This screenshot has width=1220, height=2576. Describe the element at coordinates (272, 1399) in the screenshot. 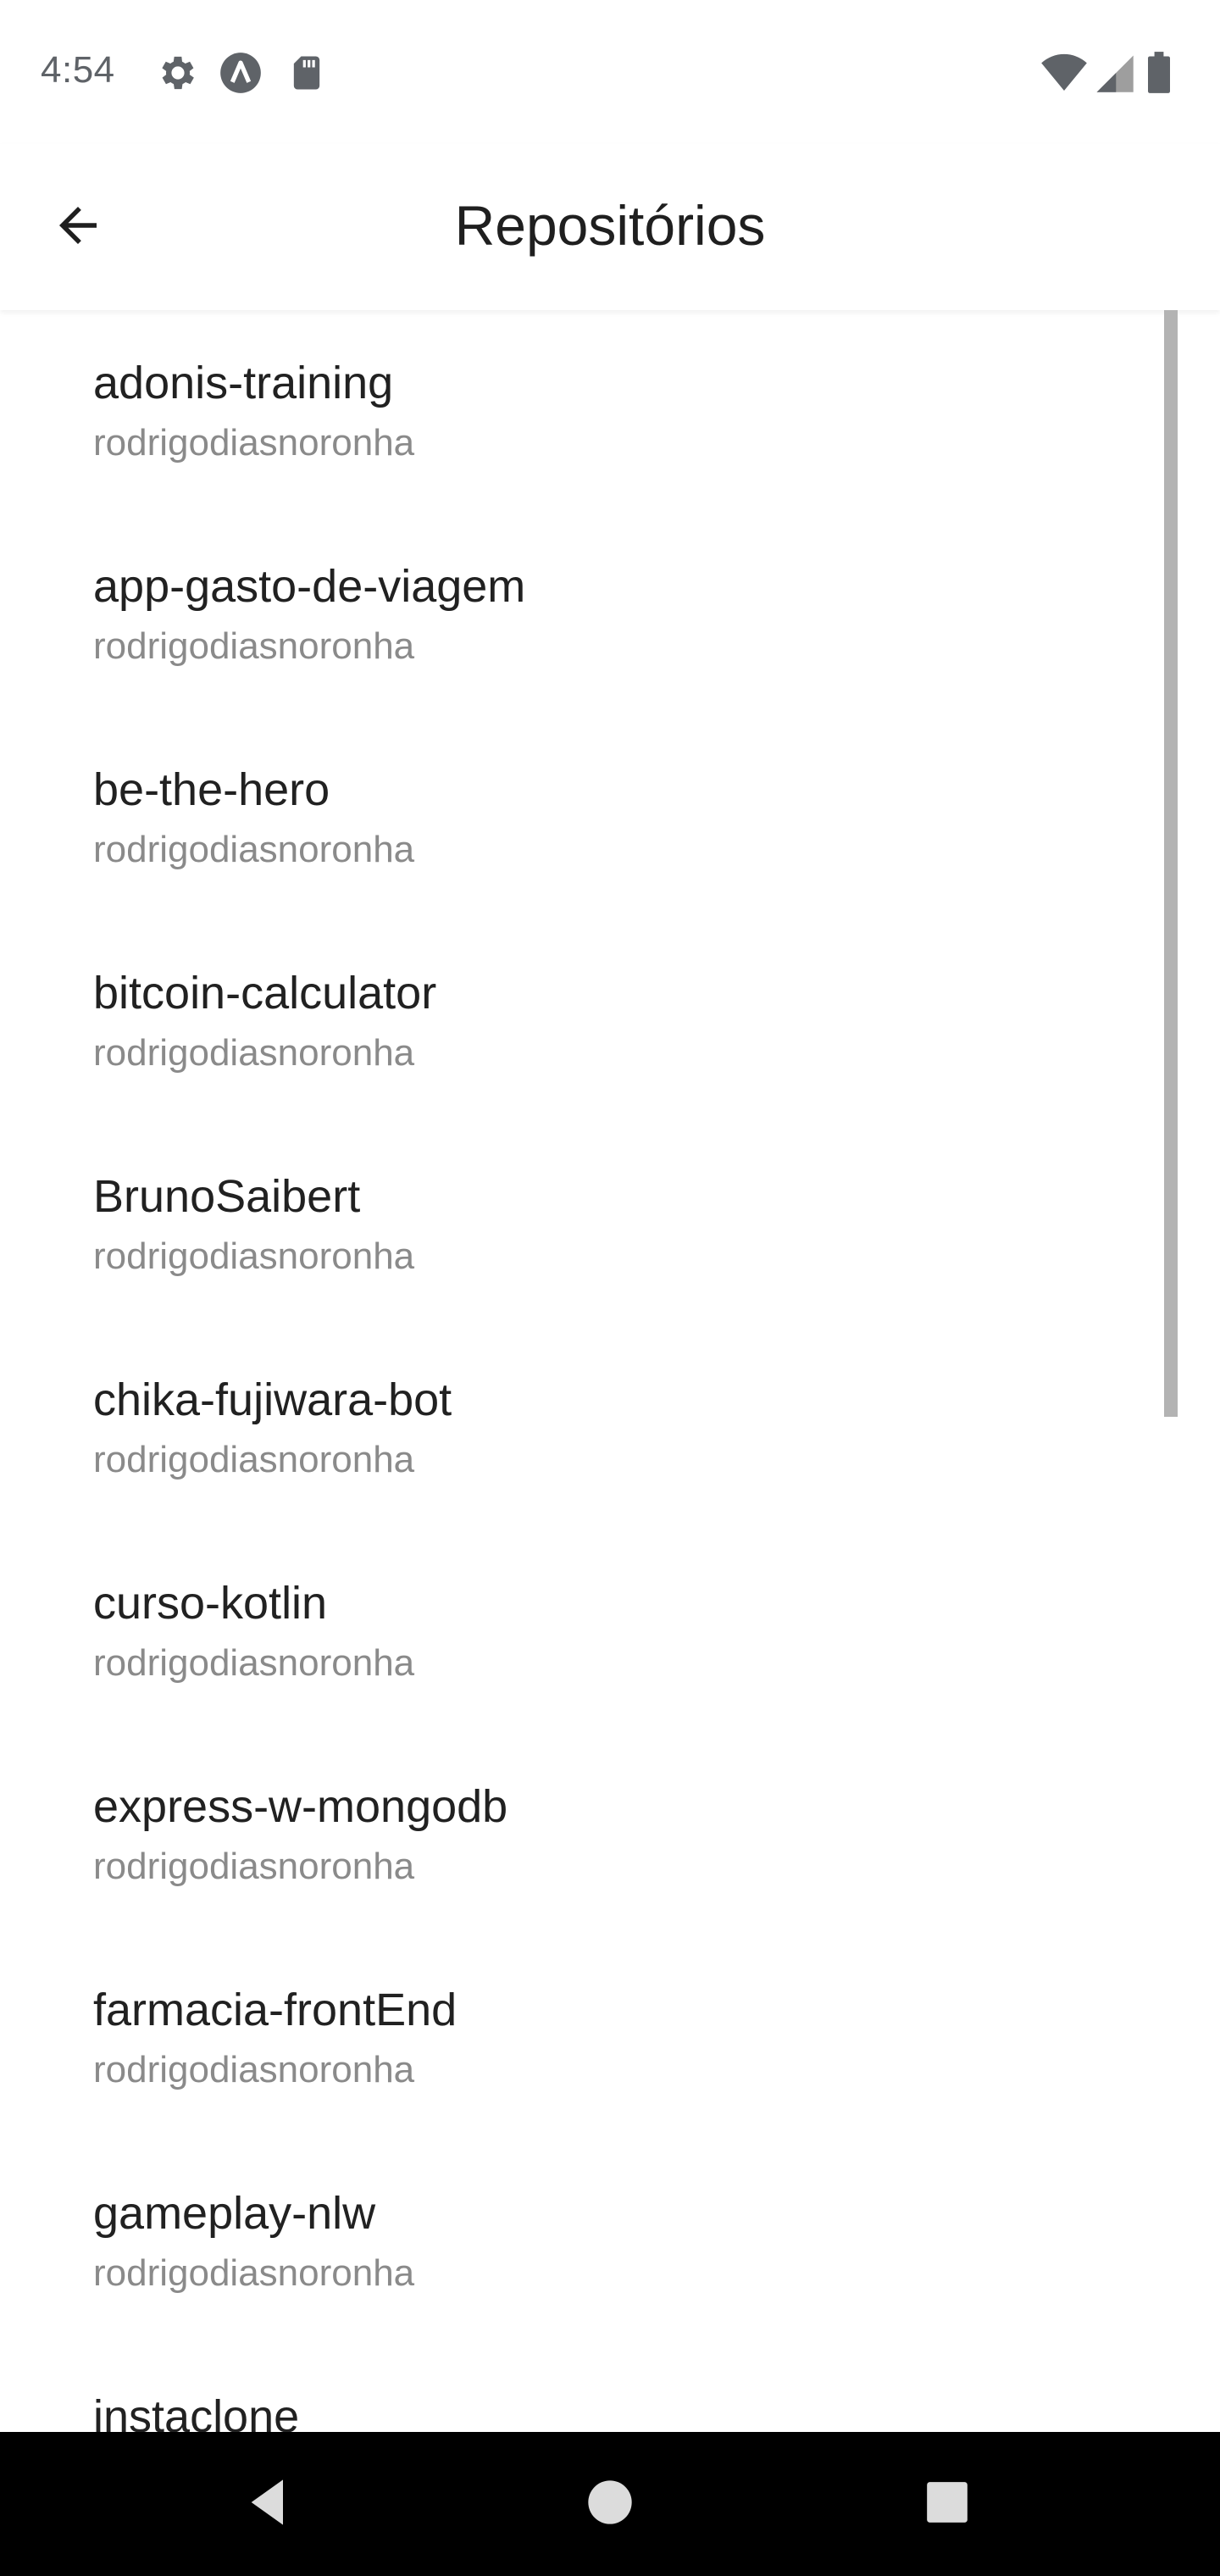

I see `repo-name: chika-fujiwara-bot` at that location.